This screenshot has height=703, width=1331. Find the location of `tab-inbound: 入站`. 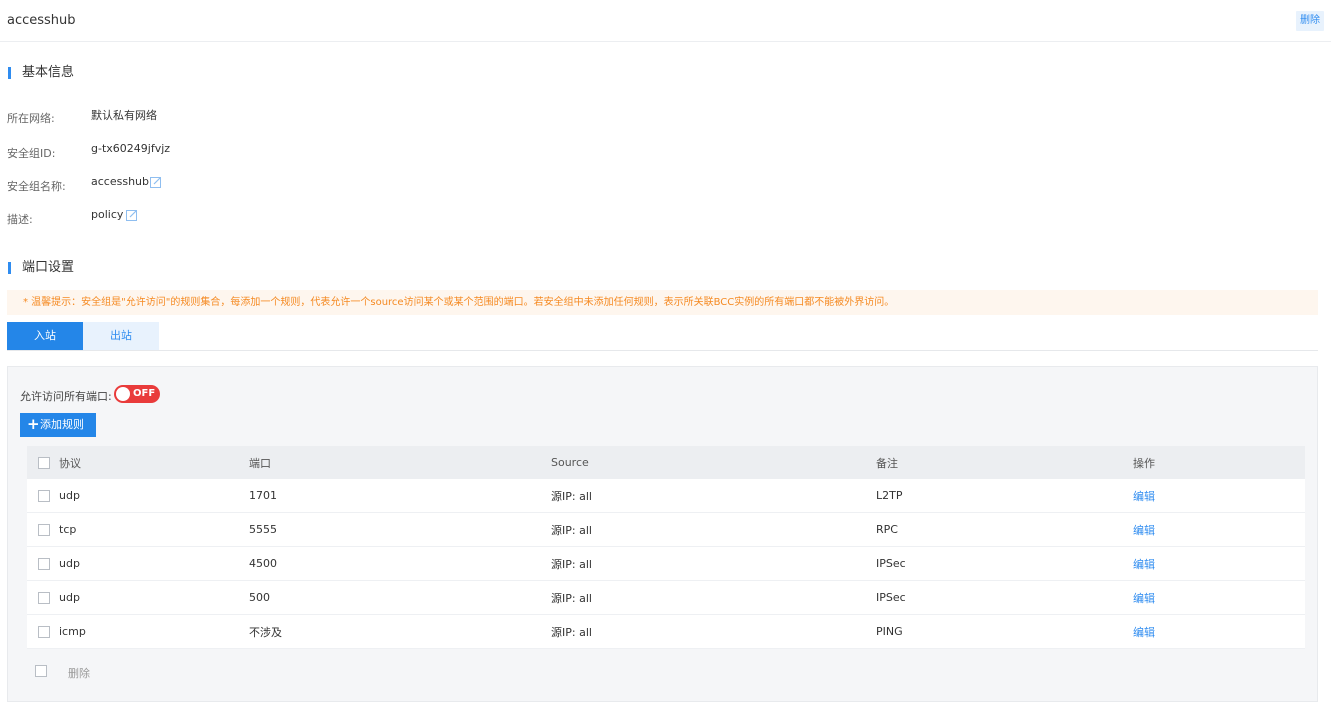

tab-inbound: 入站 is located at coordinates (45, 336).